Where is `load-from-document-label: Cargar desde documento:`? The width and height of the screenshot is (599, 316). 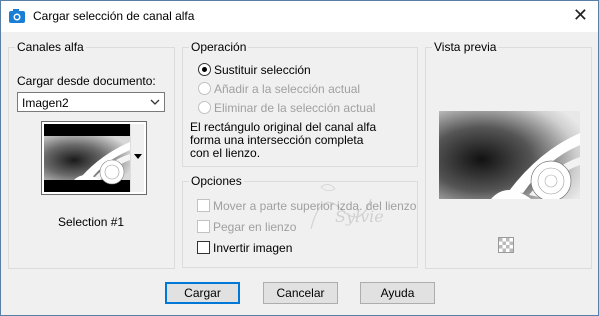
load-from-document-label: Cargar desde documento: is located at coordinates (86, 81).